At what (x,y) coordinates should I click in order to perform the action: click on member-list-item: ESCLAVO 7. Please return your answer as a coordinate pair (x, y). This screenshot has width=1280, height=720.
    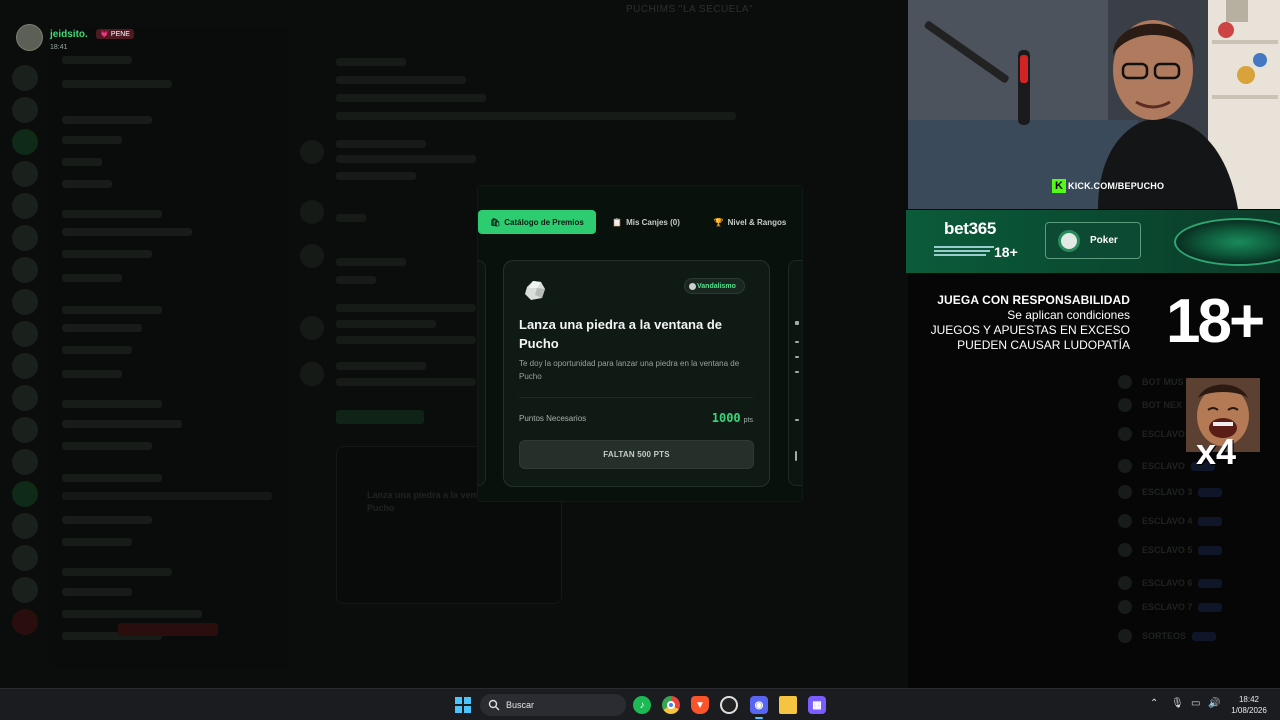
    Looking at the image, I should click on (1170, 607).